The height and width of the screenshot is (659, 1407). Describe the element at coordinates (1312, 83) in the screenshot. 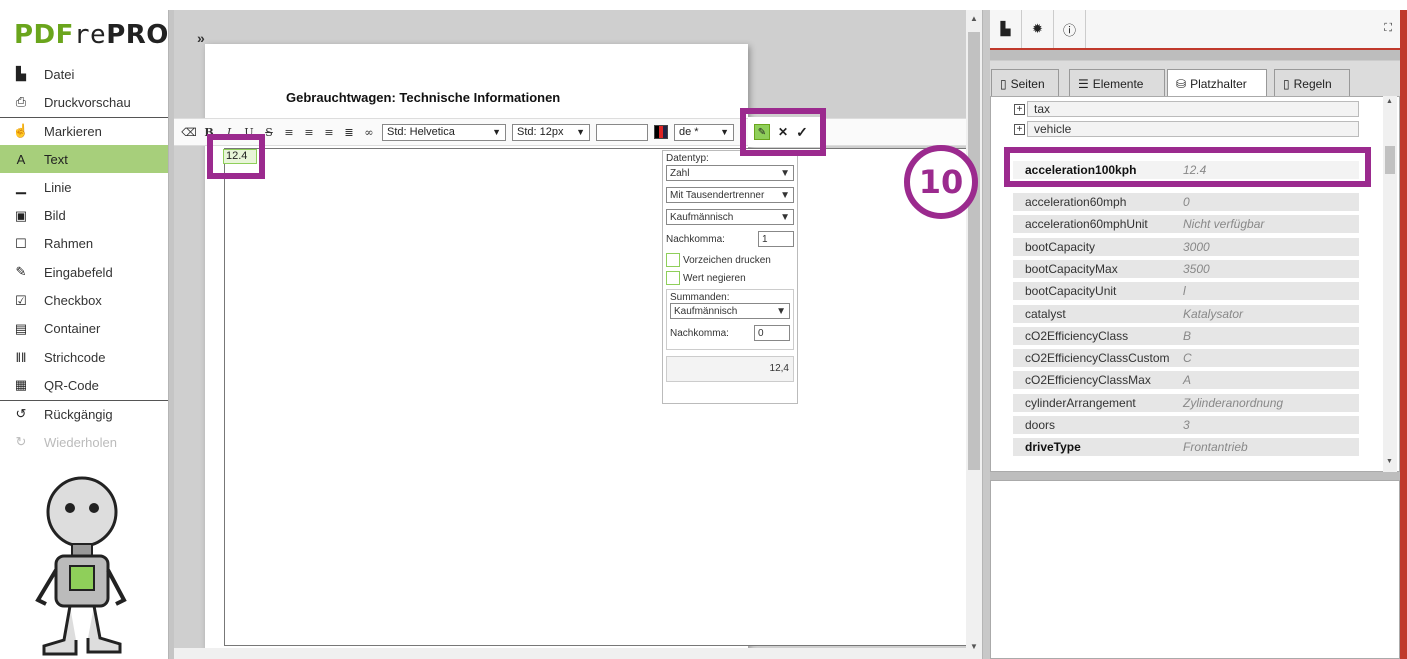

I see `tab-regeln: ▯ Regeln` at that location.